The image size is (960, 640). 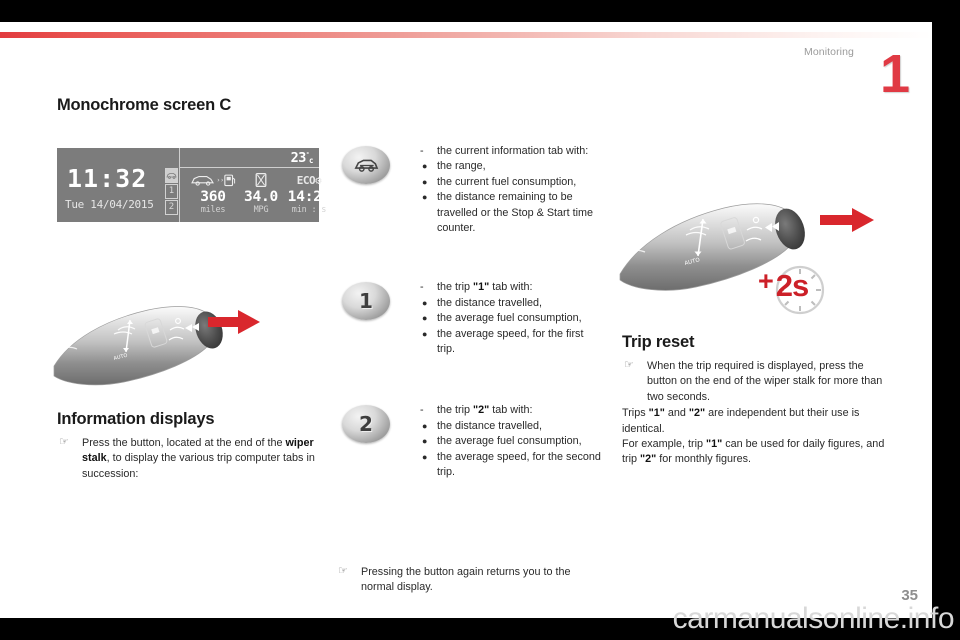 I want to click on lcd-eco-timer-unit: min : s, so click(x=309, y=210).